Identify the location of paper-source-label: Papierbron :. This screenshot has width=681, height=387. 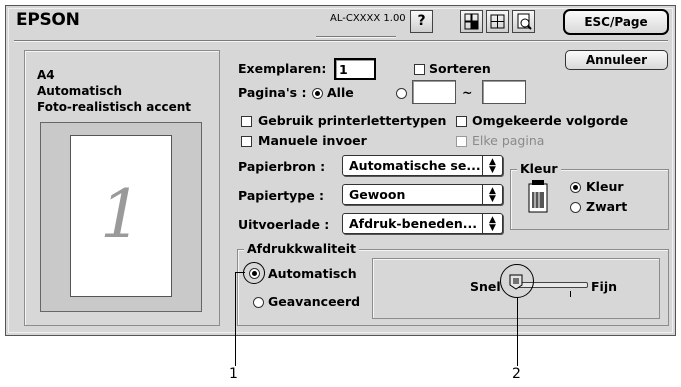
(282, 166).